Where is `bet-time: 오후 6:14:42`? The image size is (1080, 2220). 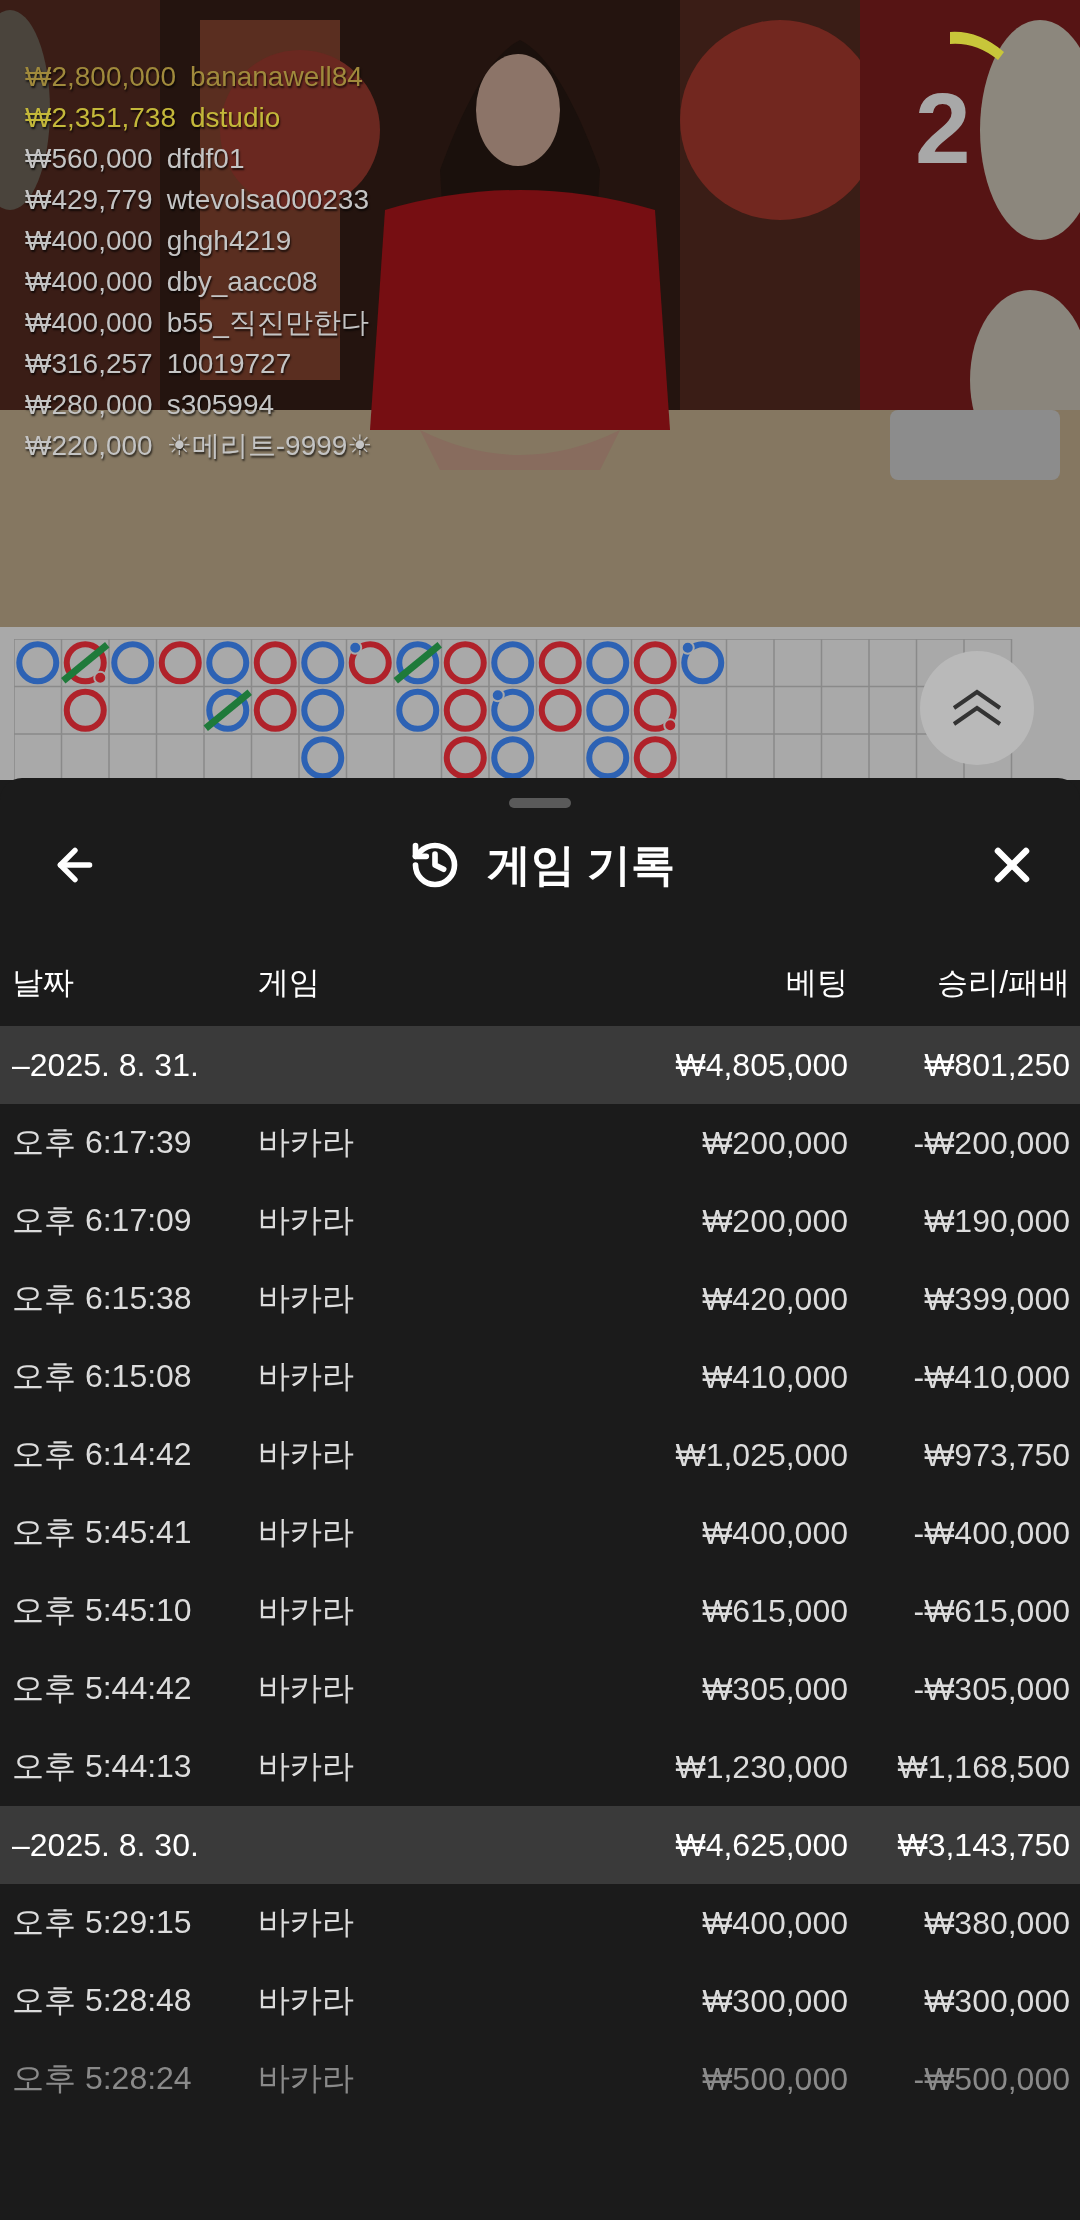
bet-time: 오후 6:14:42 is located at coordinates (102, 1454).